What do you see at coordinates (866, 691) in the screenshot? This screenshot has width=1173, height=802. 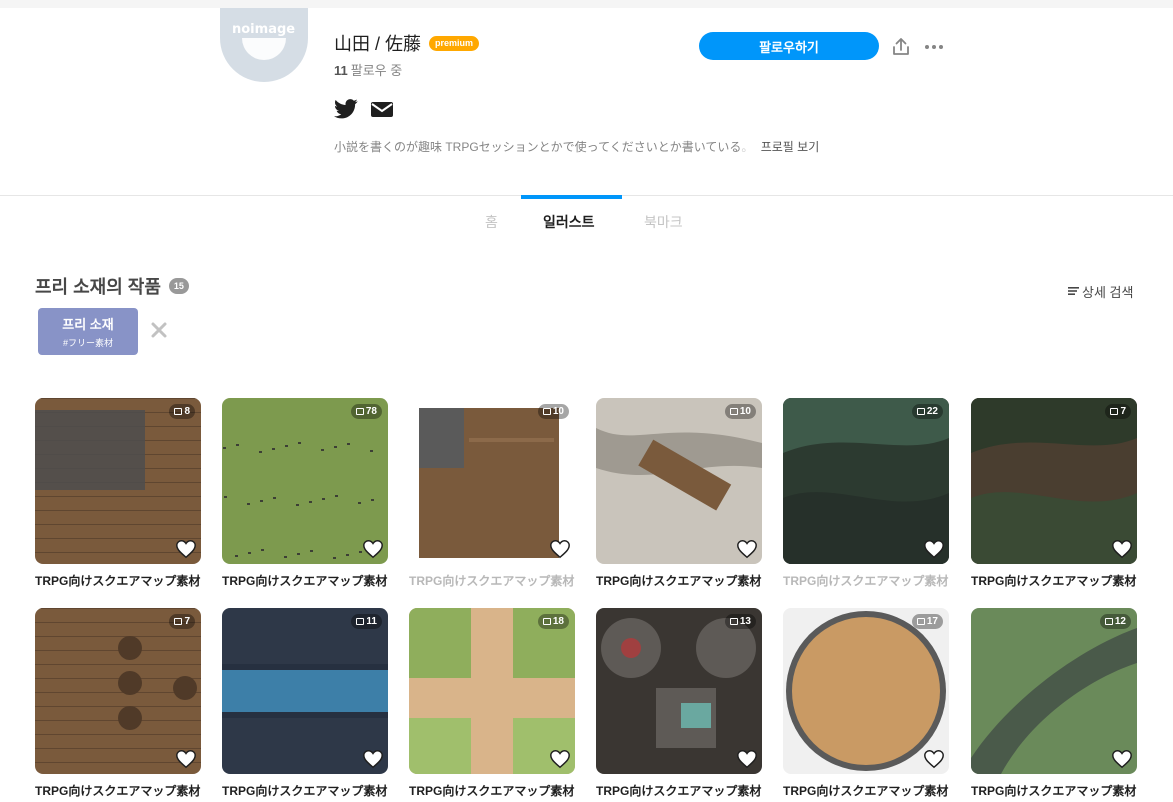 I see `artwork-thumbnail: 17` at bounding box center [866, 691].